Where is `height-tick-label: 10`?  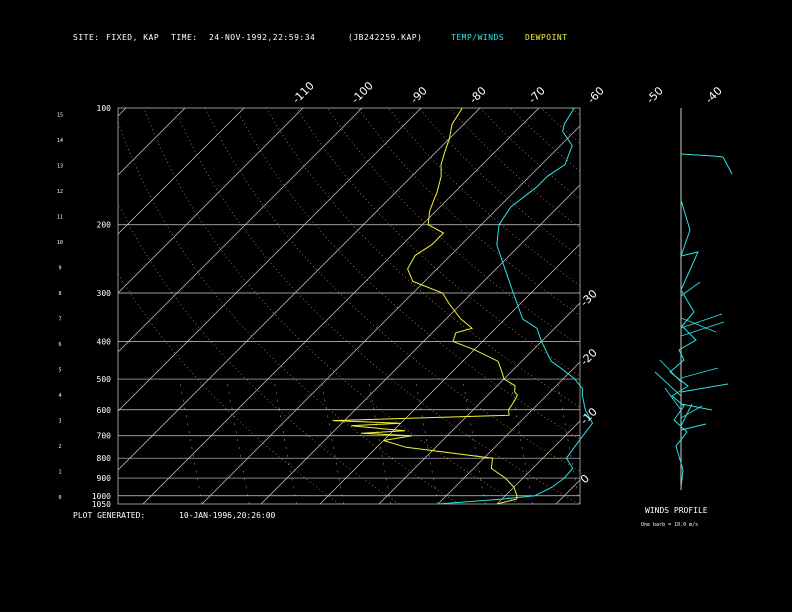
height-tick-label: 10 is located at coordinates (60, 243).